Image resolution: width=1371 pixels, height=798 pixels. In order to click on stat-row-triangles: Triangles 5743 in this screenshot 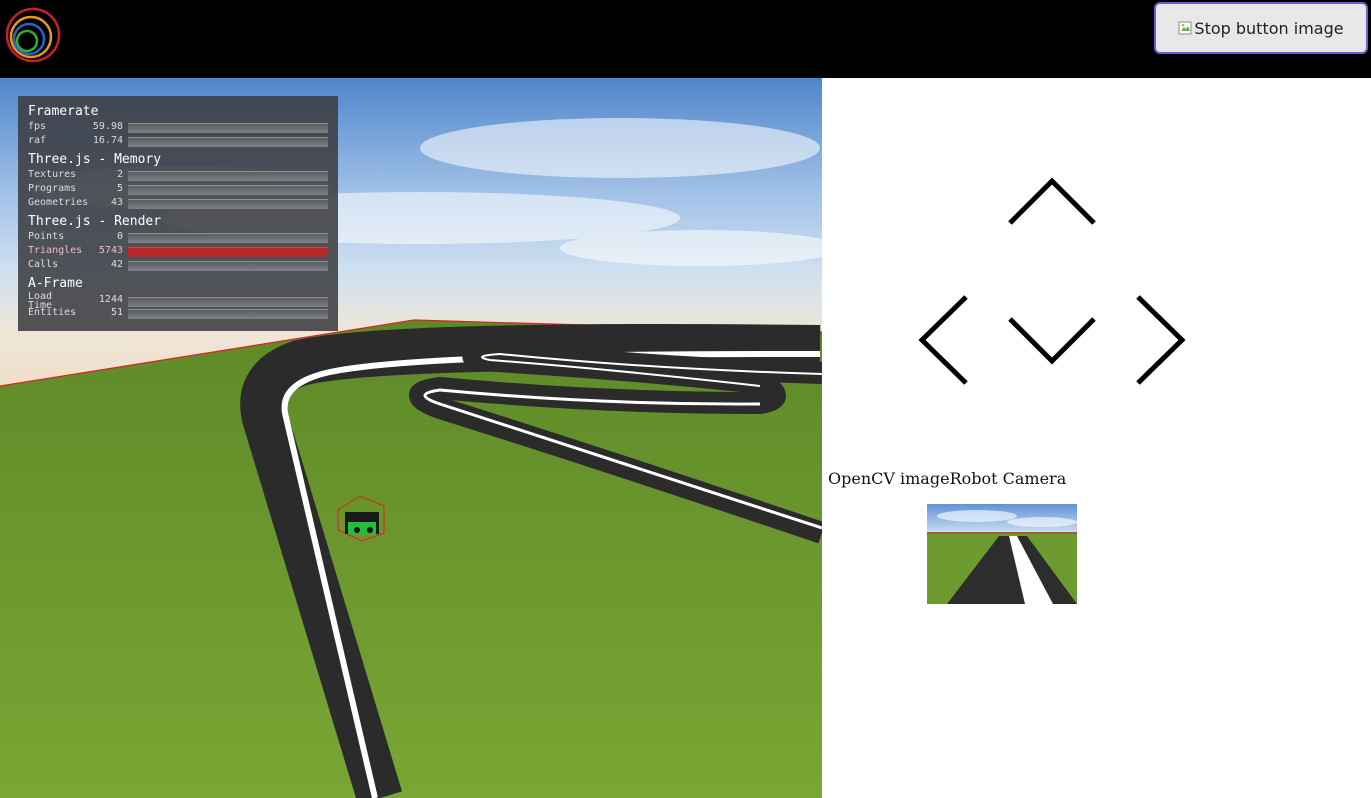, I will do `click(178, 251)`.